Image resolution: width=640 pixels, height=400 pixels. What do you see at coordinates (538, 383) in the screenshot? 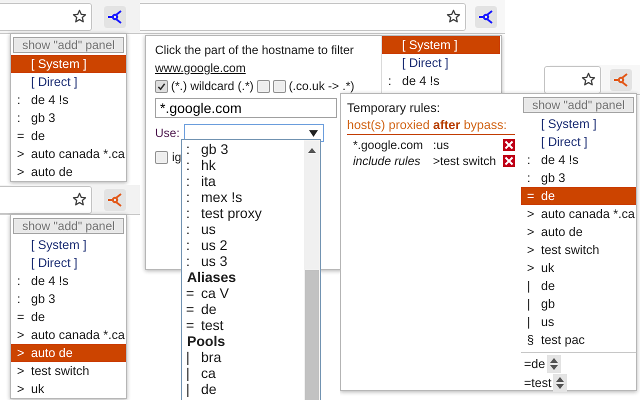
I see `alias-label: =test` at bounding box center [538, 383].